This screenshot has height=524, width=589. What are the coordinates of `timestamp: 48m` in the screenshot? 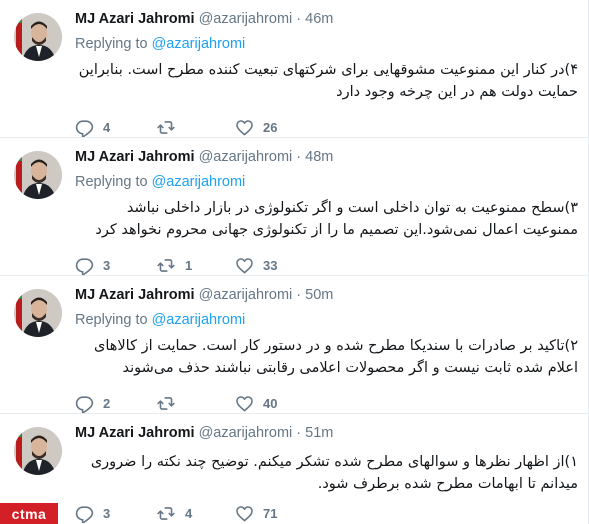 It's located at (319, 157).